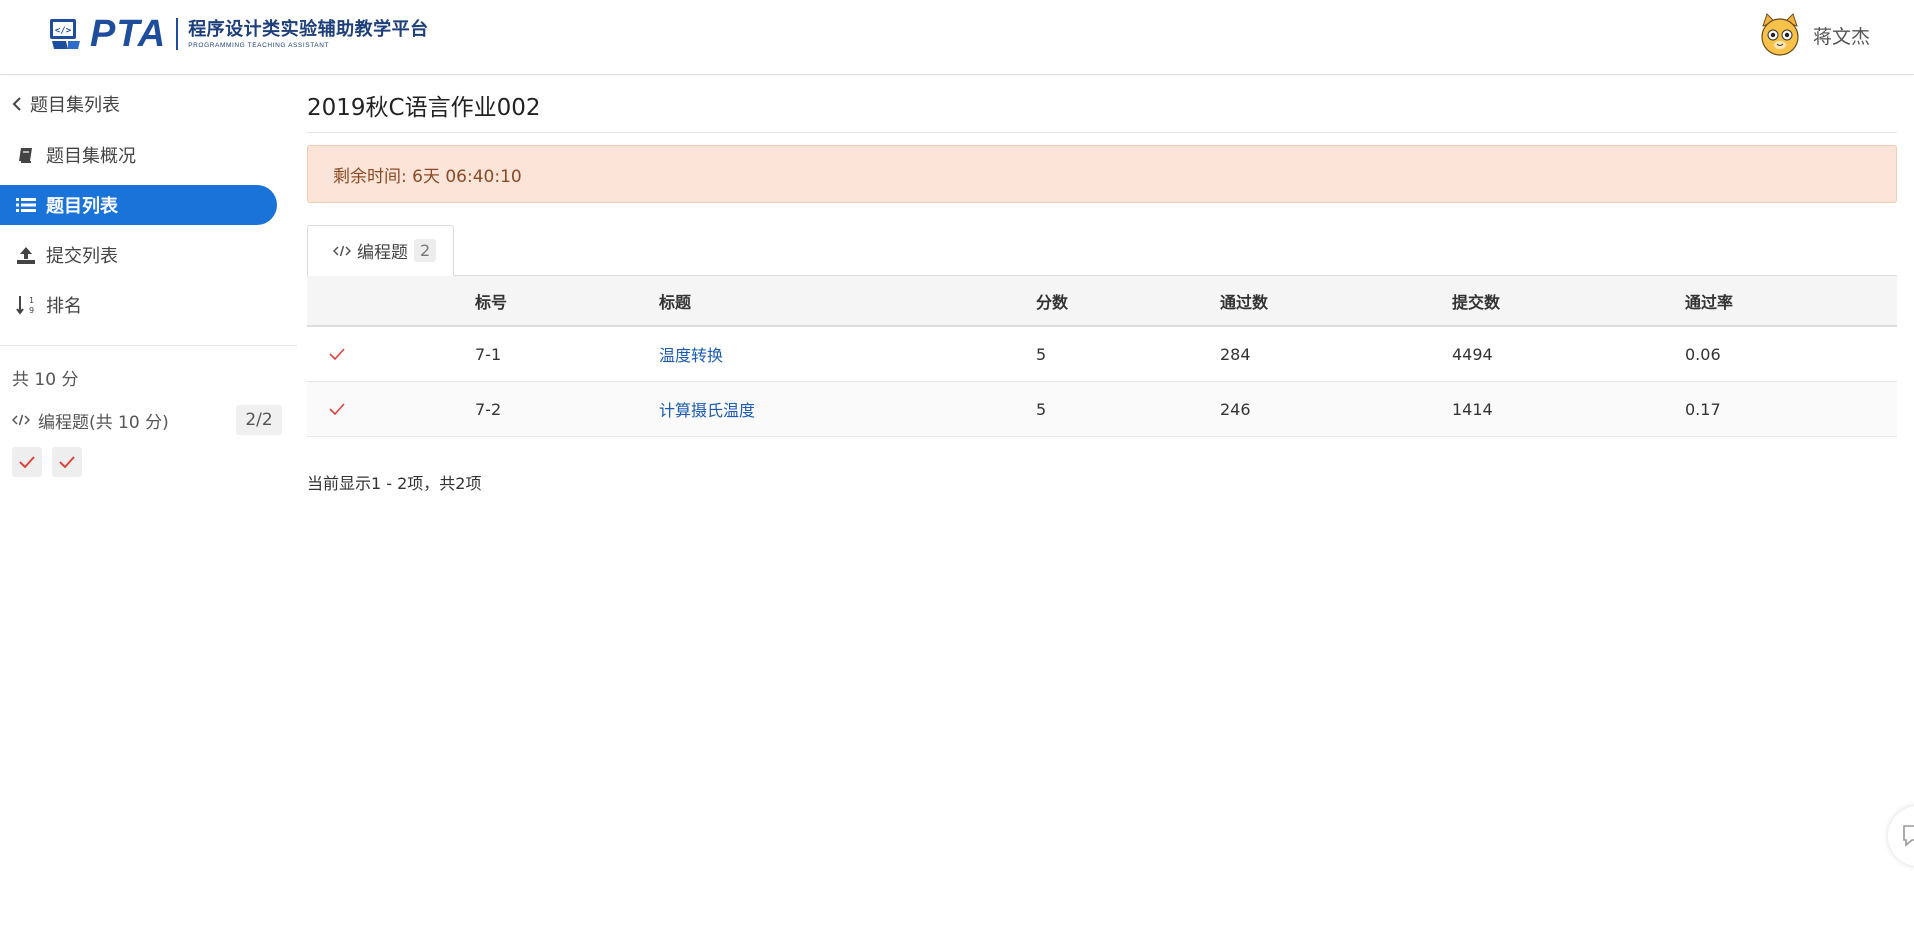 This screenshot has height=931, width=1914. What do you see at coordinates (45, 380) in the screenshot?
I see `total-score: 共 10 分` at bounding box center [45, 380].